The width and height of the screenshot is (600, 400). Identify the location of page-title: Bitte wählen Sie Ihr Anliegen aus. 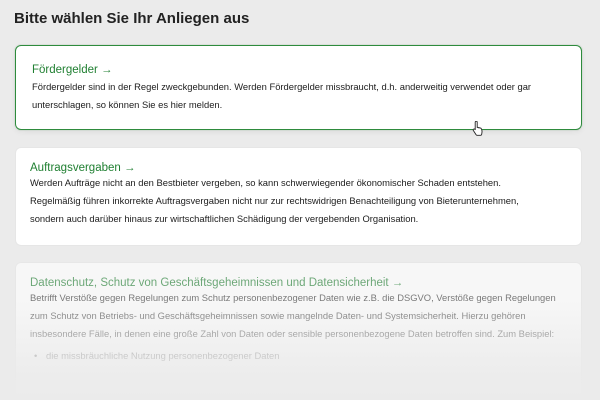
(132, 18).